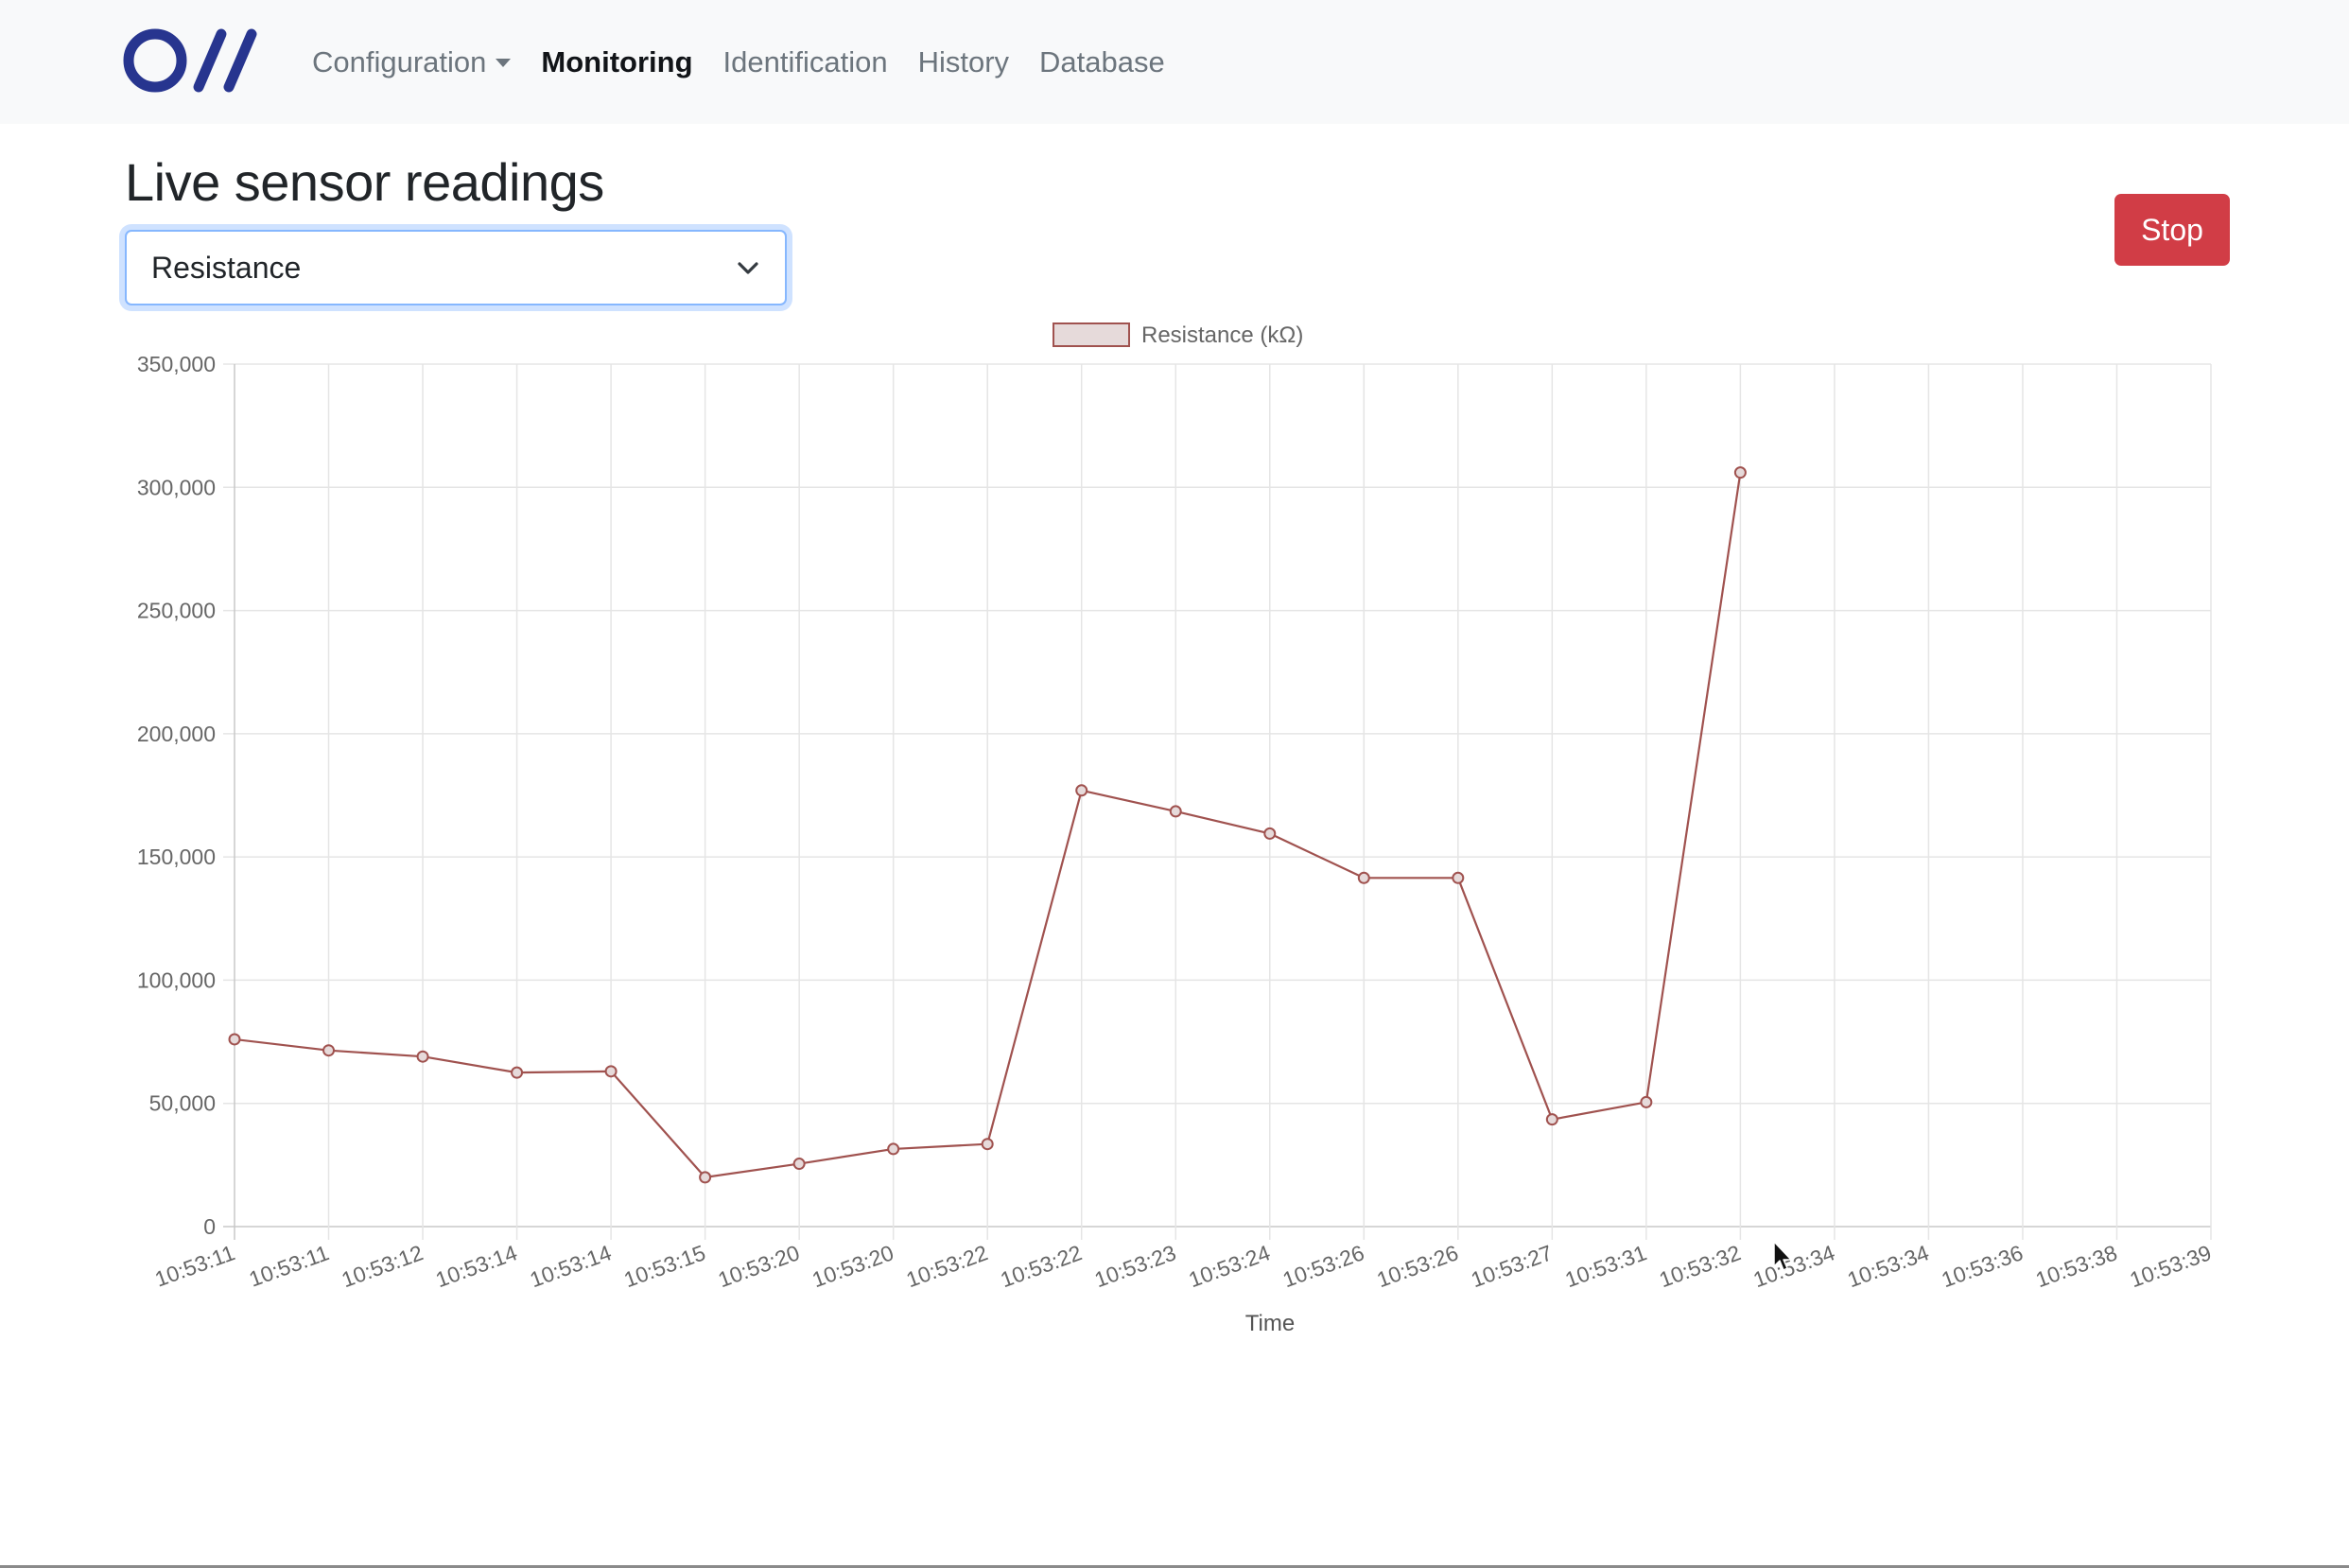  What do you see at coordinates (1512, 1266) in the screenshot?
I see `x-tick-label: 10:53:27` at bounding box center [1512, 1266].